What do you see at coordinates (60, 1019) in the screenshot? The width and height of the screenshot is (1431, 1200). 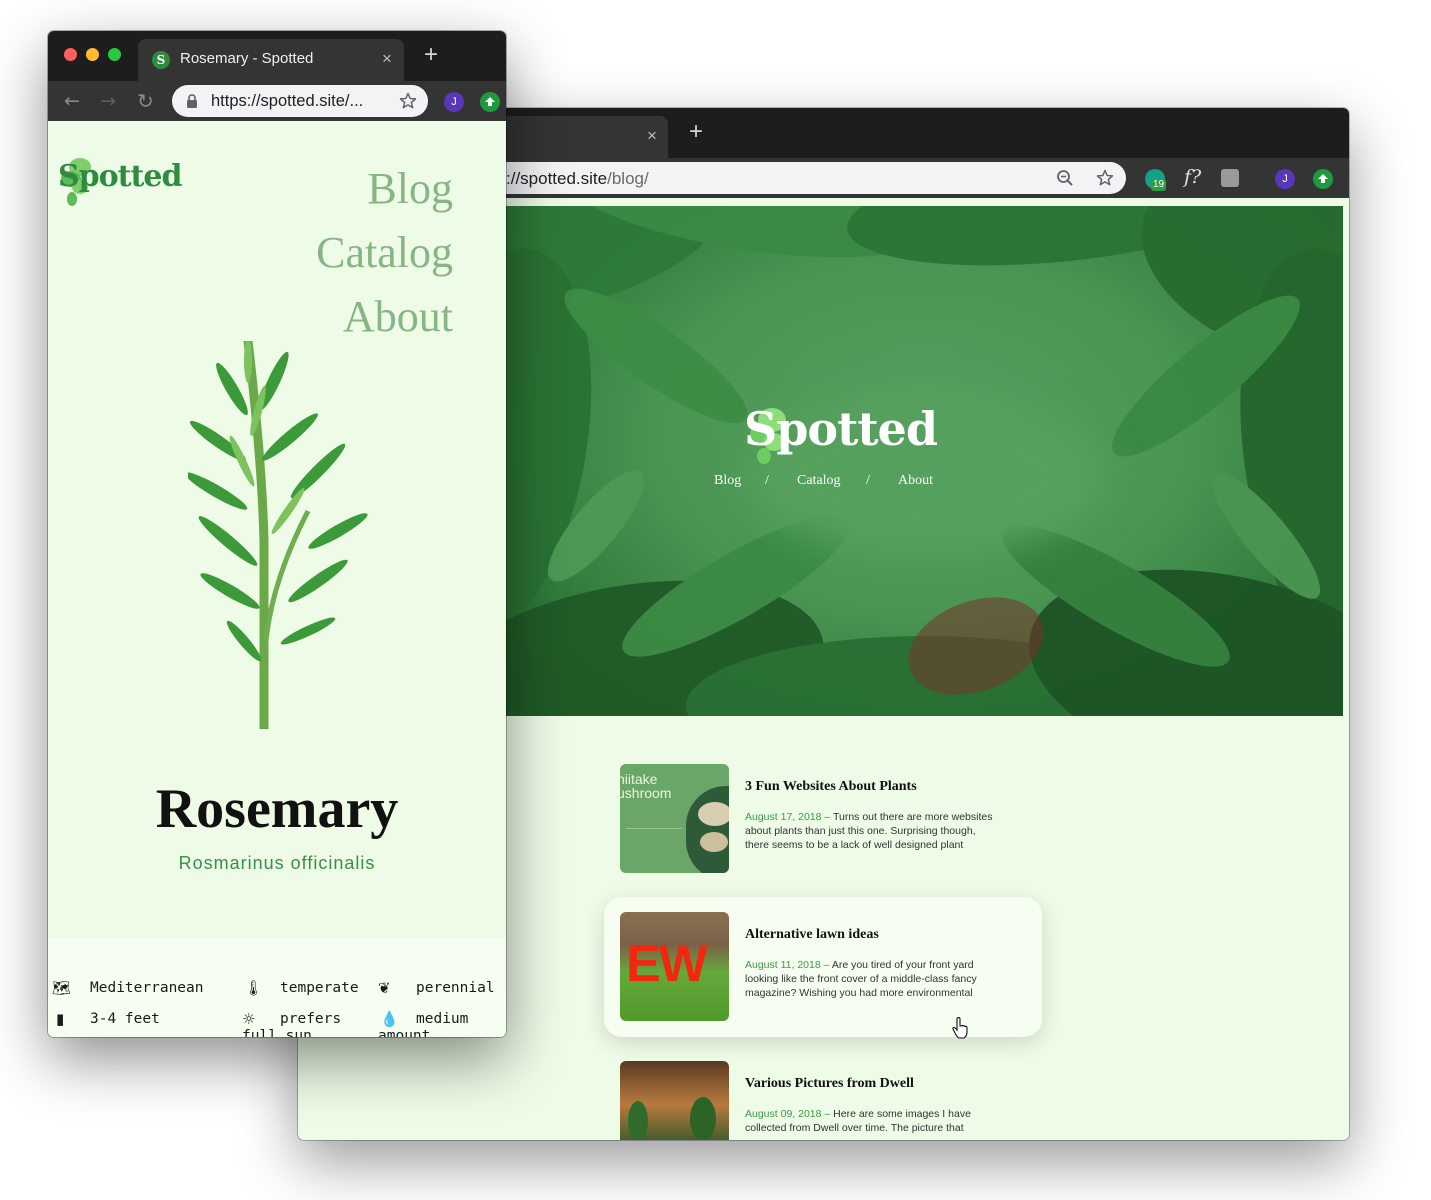 I see `ruler-icon: ▮` at bounding box center [60, 1019].